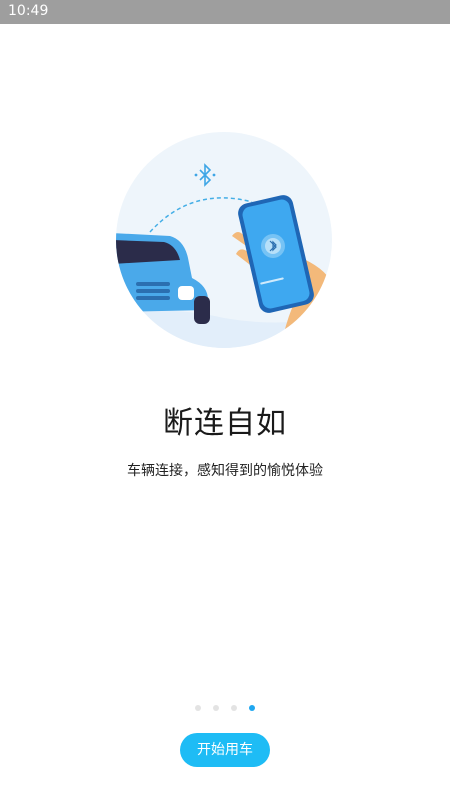  I want to click on start-button: 开始用车, so click(225, 750).